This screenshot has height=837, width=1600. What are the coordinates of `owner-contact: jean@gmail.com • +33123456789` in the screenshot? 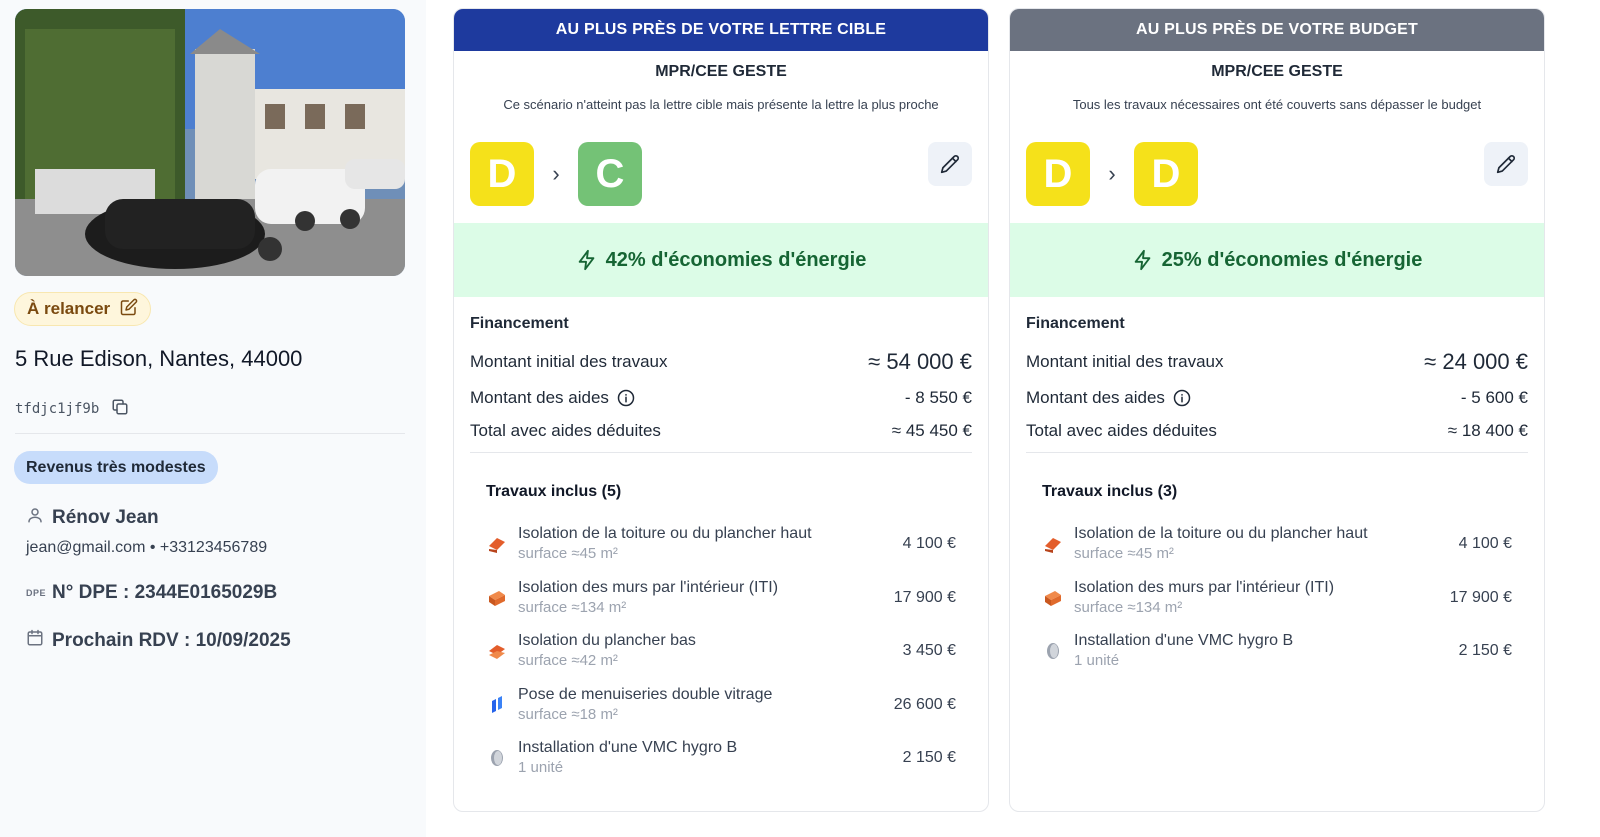 It's located at (147, 547).